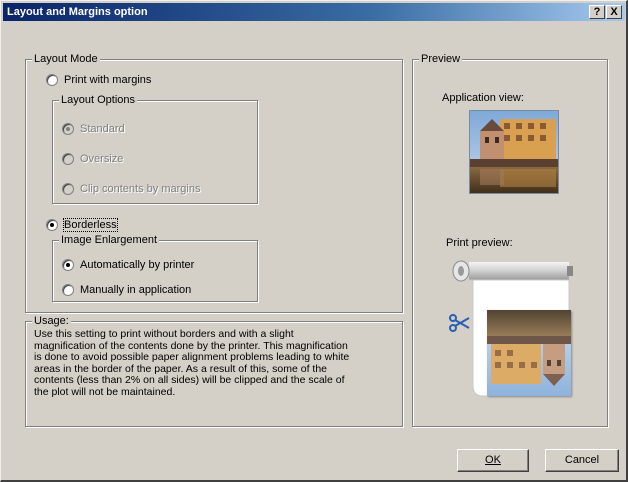  What do you see at coordinates (314, 12) in the screenshot?
I see `title-bar: Layout and Margins option ? X` at bounding box center [314, 12].